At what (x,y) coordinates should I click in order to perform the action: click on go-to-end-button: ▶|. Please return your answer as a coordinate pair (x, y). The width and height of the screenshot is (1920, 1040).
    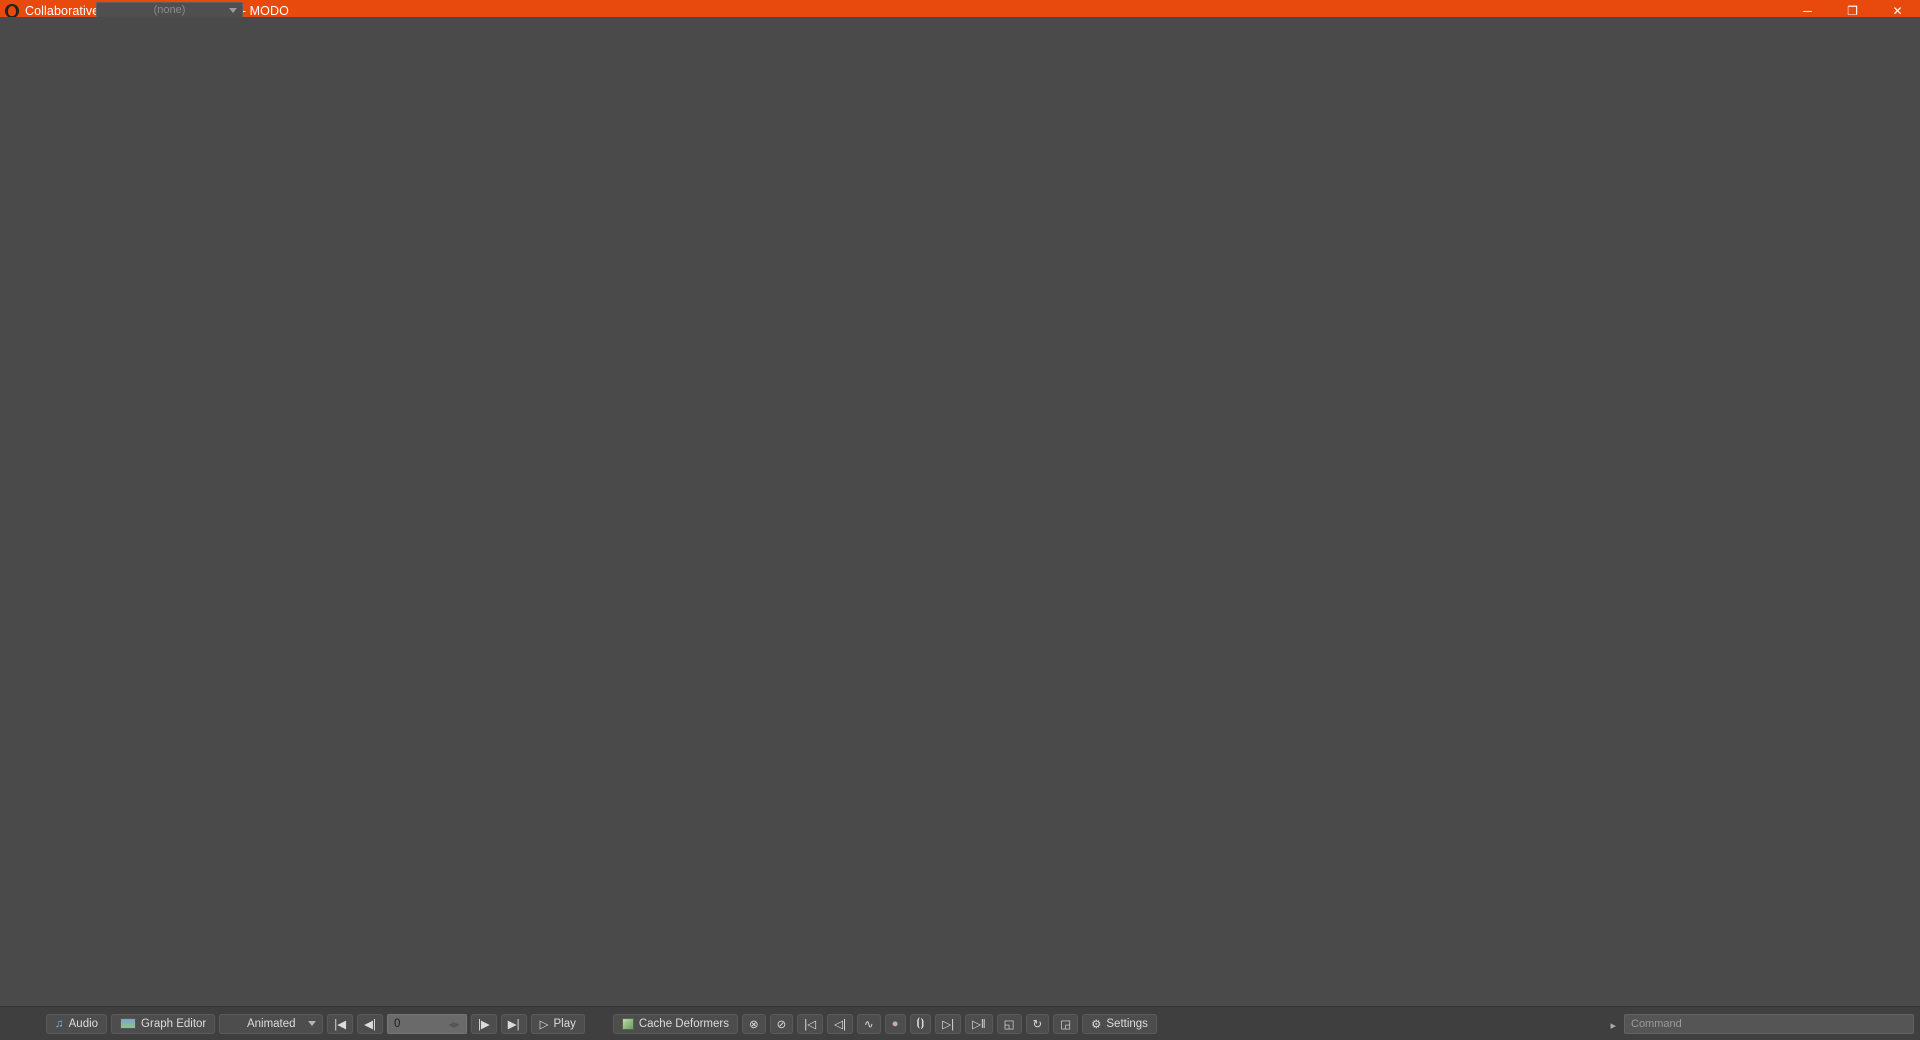
    Looking at the image, I should click on (513, 1023).